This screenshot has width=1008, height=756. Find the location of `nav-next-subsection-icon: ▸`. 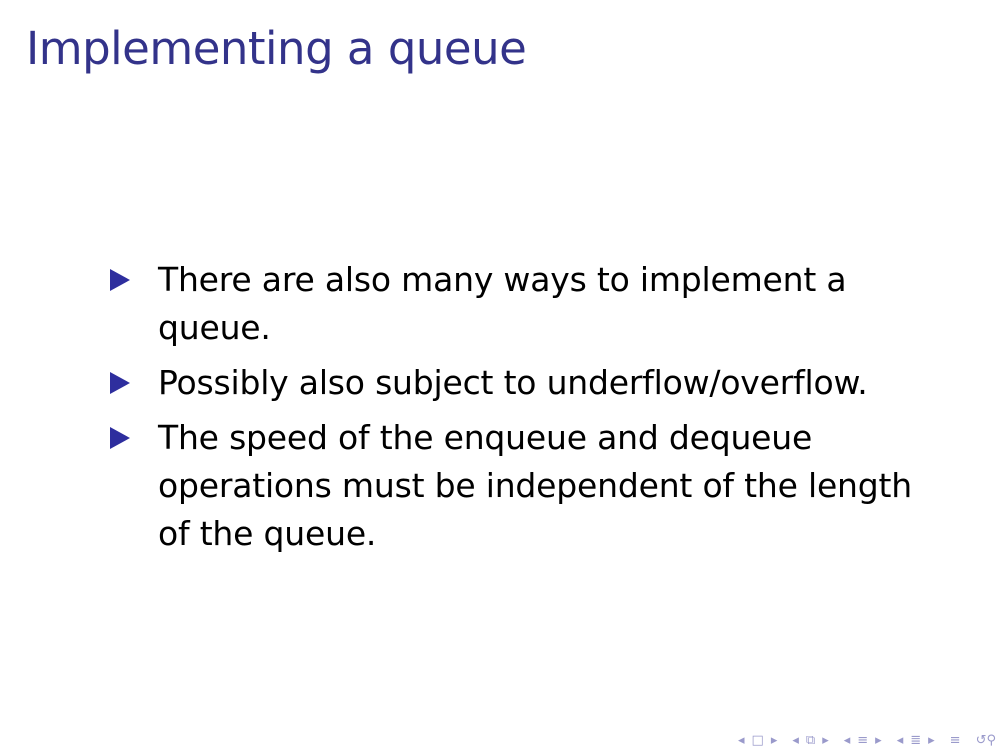

nav-next-subsection-icon: ▸ is located at coordinates (931, 740).